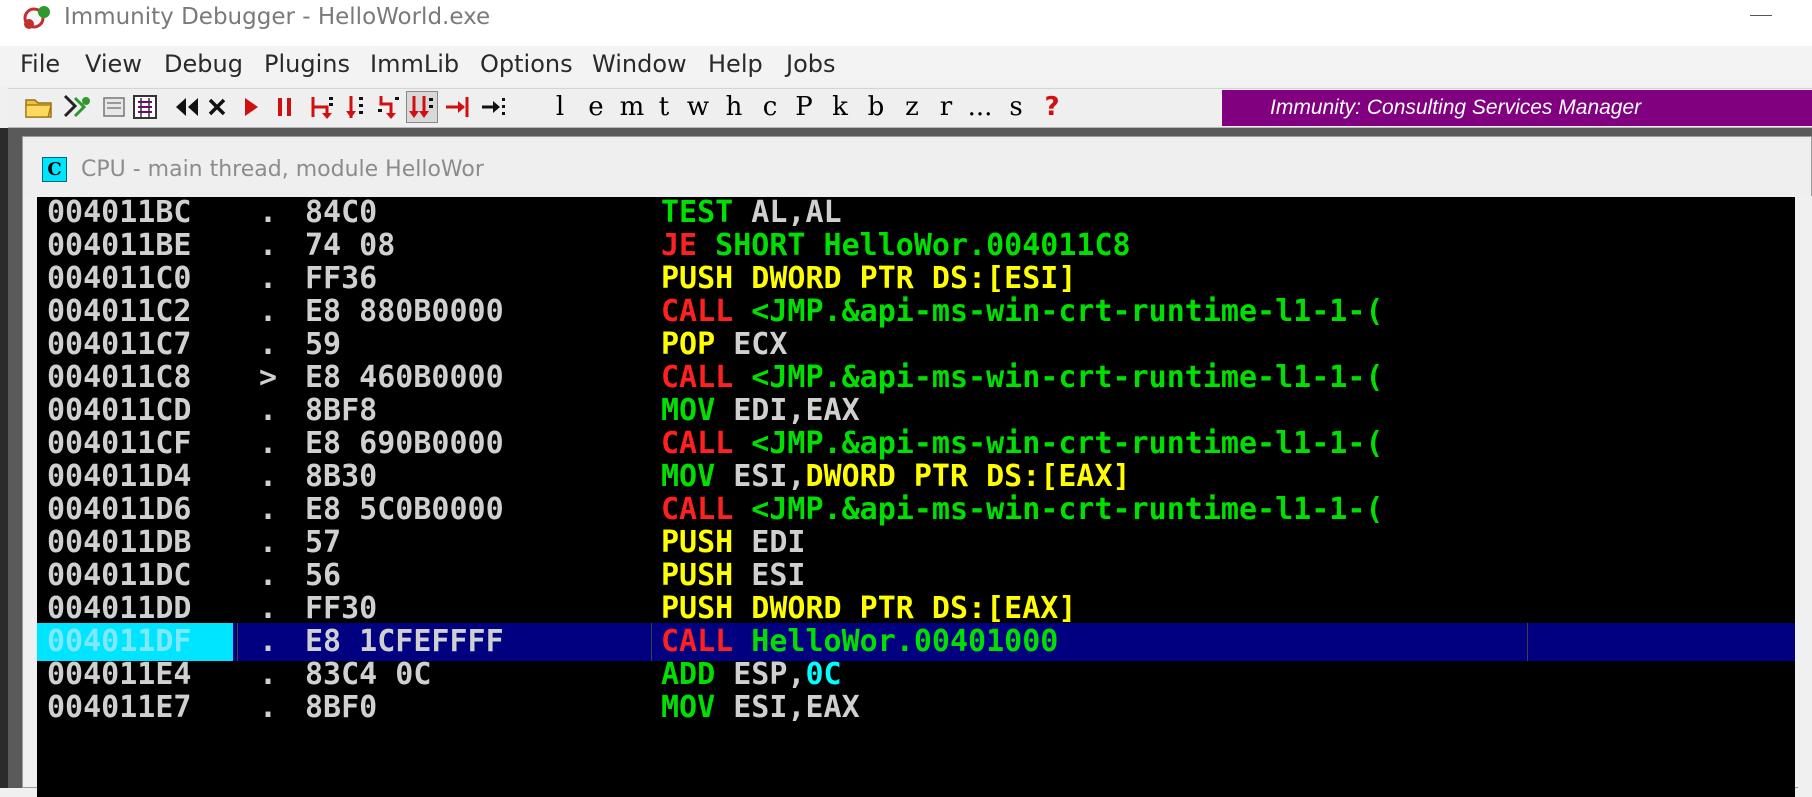 This screenshot has width=1812, height=797. Describe the element at coordinates (734, 107) in the screenshot. I see `toolbar-h-button: h` at that location.